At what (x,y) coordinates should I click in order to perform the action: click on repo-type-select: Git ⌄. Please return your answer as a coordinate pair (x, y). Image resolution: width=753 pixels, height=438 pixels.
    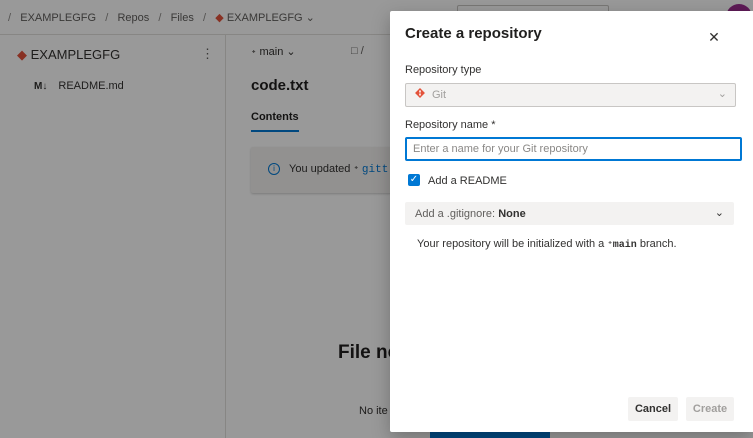
    Looking at the image, I should click on (570, 95).